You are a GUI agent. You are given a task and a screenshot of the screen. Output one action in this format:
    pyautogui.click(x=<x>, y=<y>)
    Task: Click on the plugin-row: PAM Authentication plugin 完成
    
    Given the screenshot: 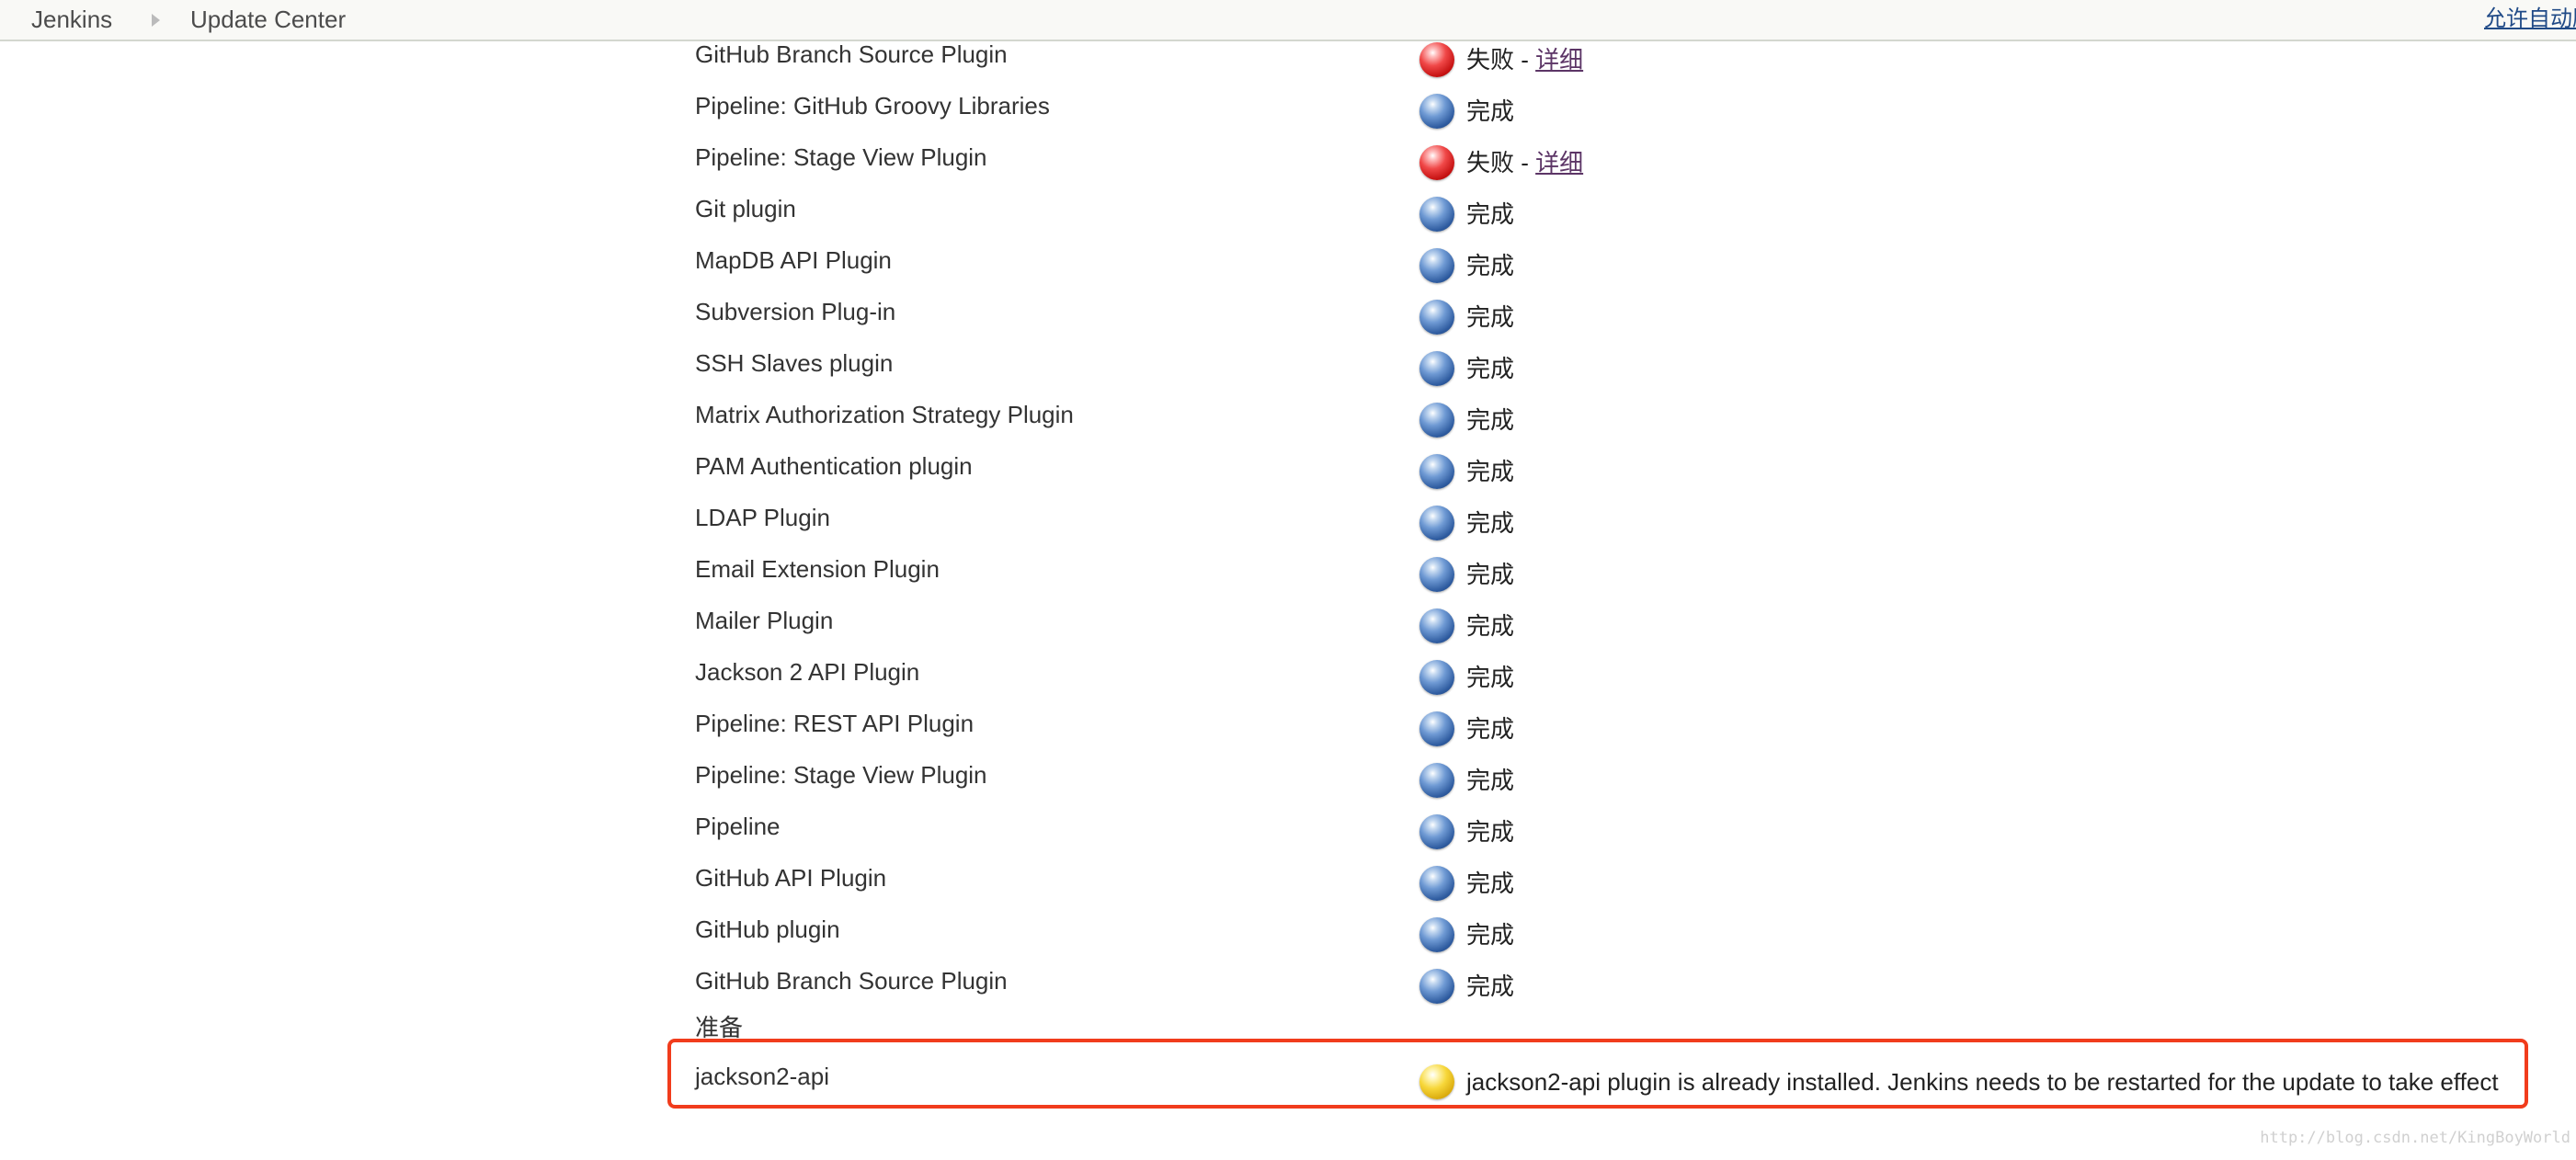 What is the action you would take?
    pyautogui.click(x=1288, y=477)
    